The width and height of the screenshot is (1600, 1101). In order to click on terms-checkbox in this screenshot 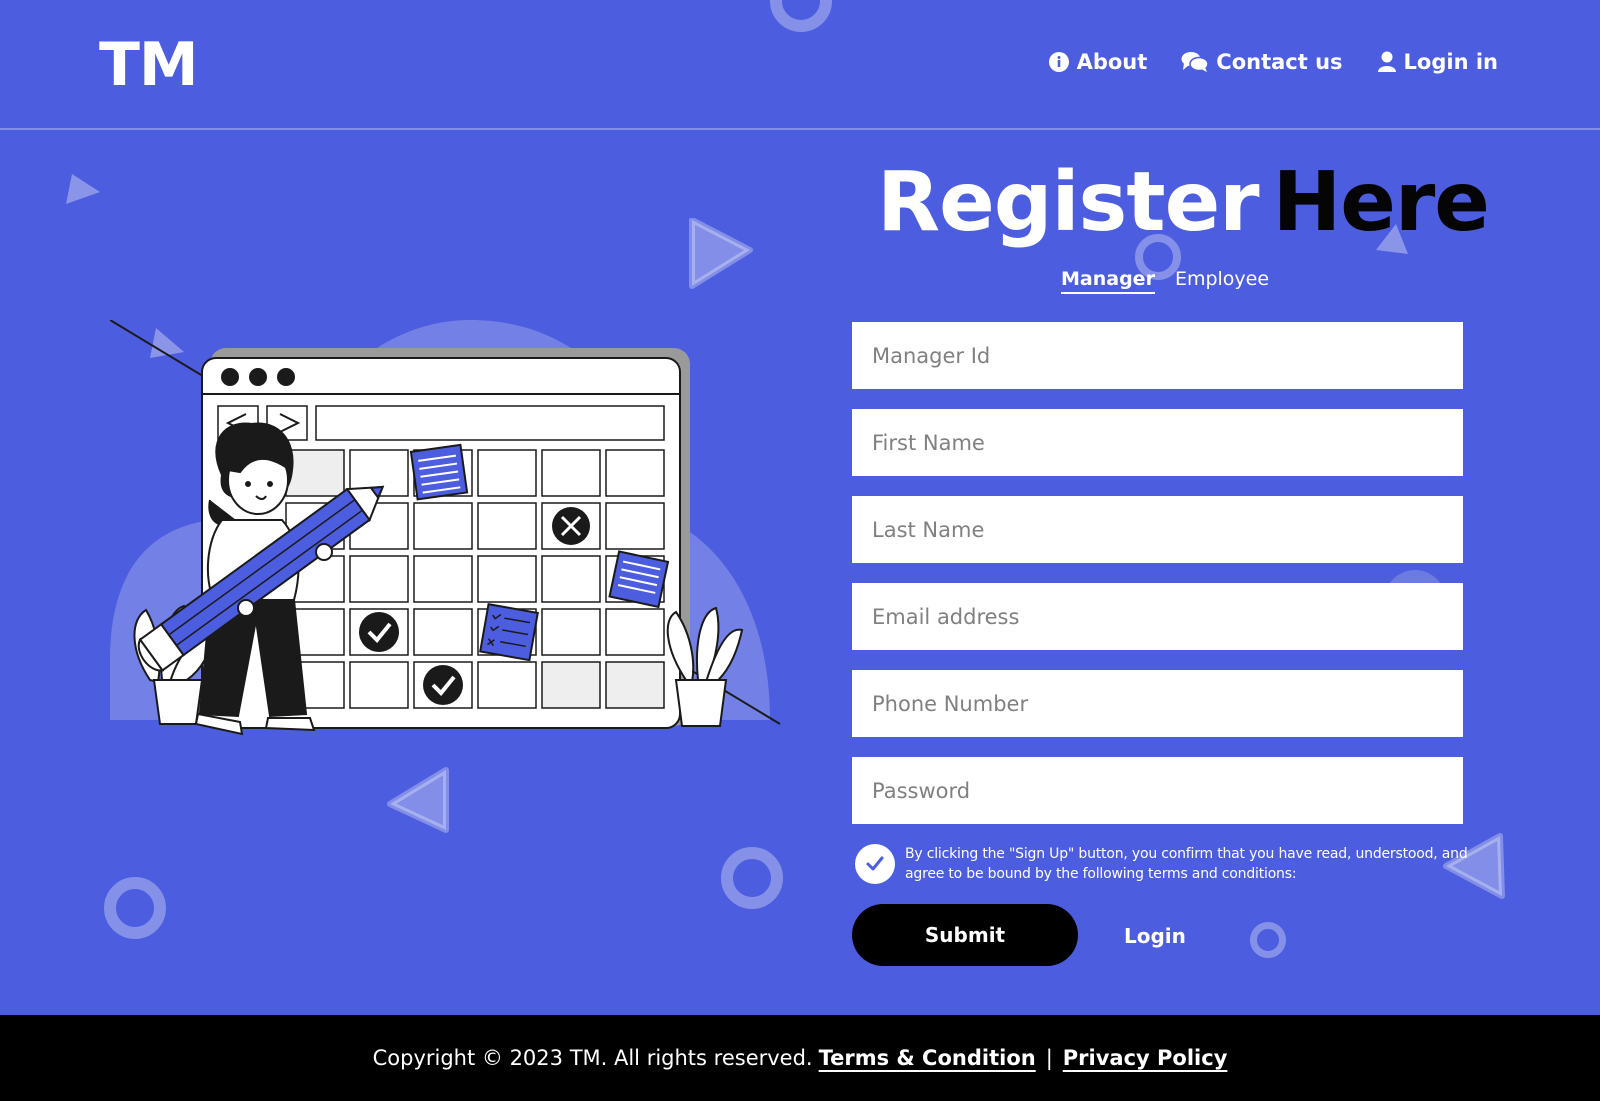, I will do `click(875, 864)`.